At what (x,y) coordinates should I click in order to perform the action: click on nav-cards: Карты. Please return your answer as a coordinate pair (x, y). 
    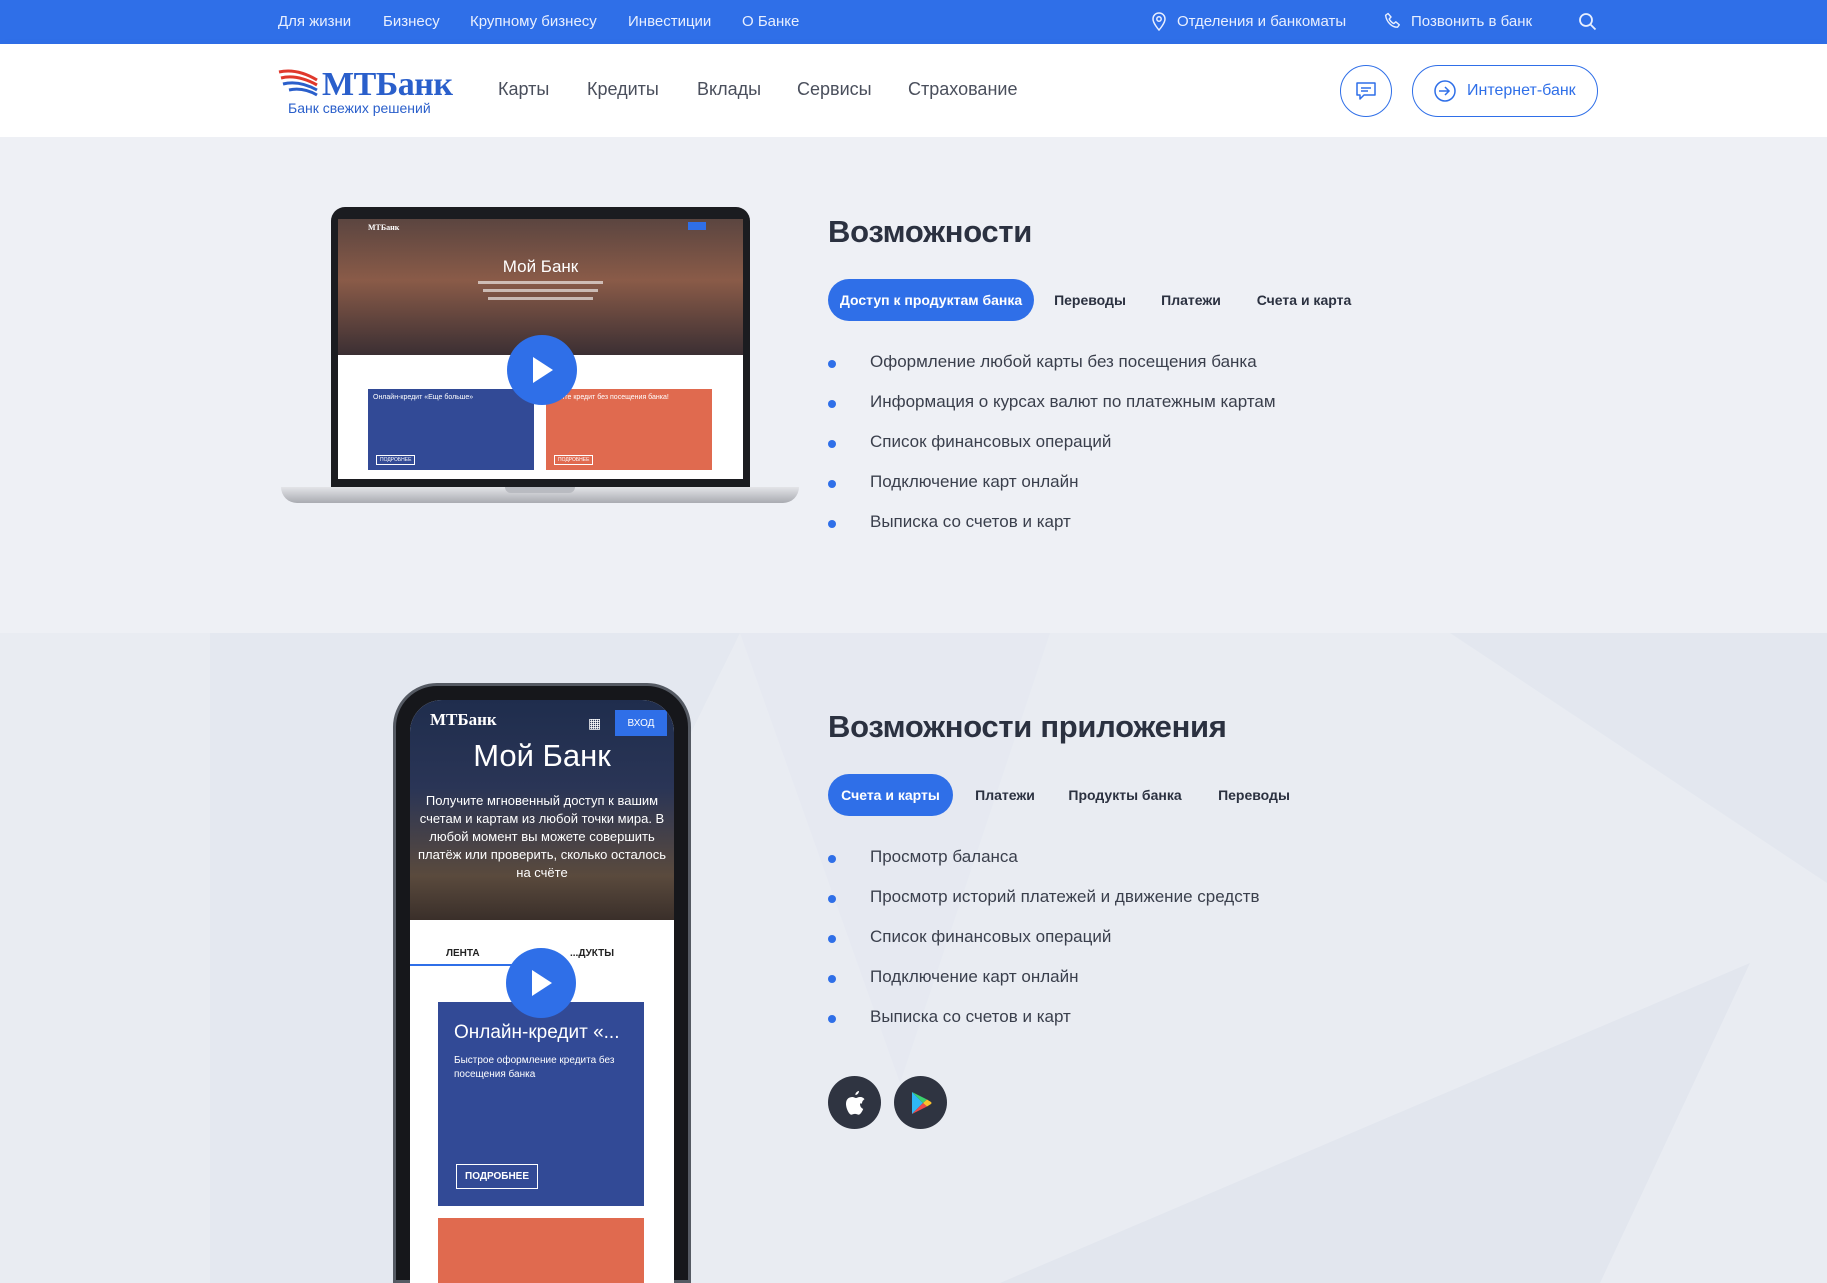
    Looking at the image, I should click on (523, 89).